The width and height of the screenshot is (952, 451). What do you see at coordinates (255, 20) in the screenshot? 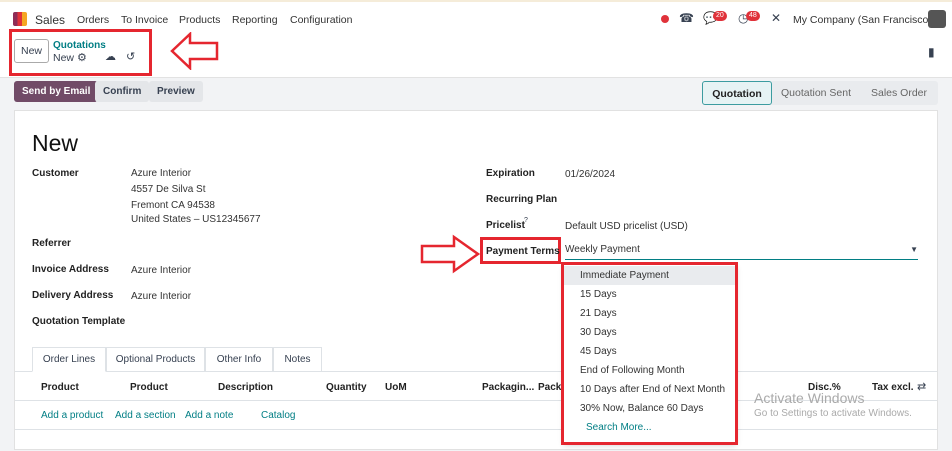
I see `nav-reporting: Reporting` at bounding box center [255, 20].